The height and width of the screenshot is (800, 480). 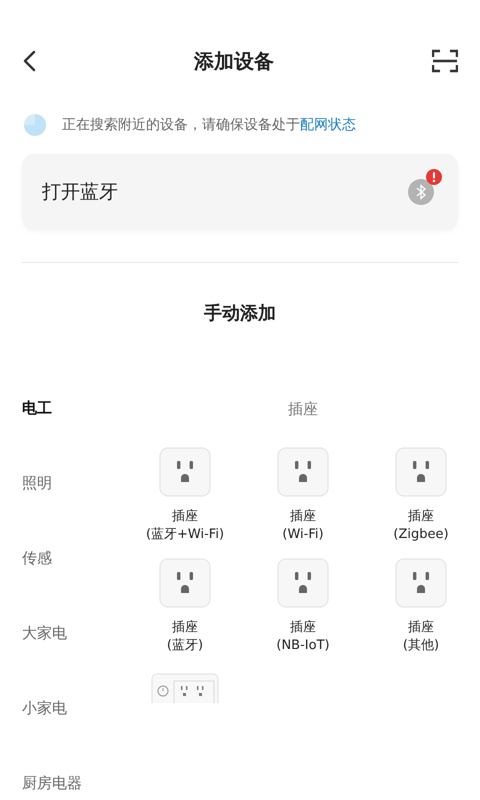 I want to click on category-item: 电工, so click(x=74, y=408).